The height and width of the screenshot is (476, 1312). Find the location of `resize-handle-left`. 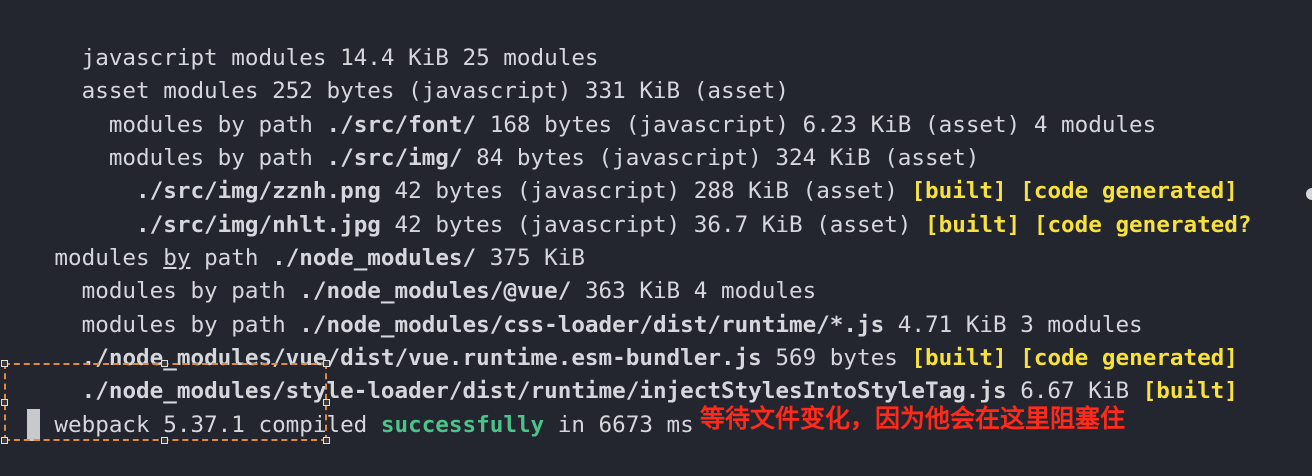

resize-handle-left is located at coordinates (4, 402).